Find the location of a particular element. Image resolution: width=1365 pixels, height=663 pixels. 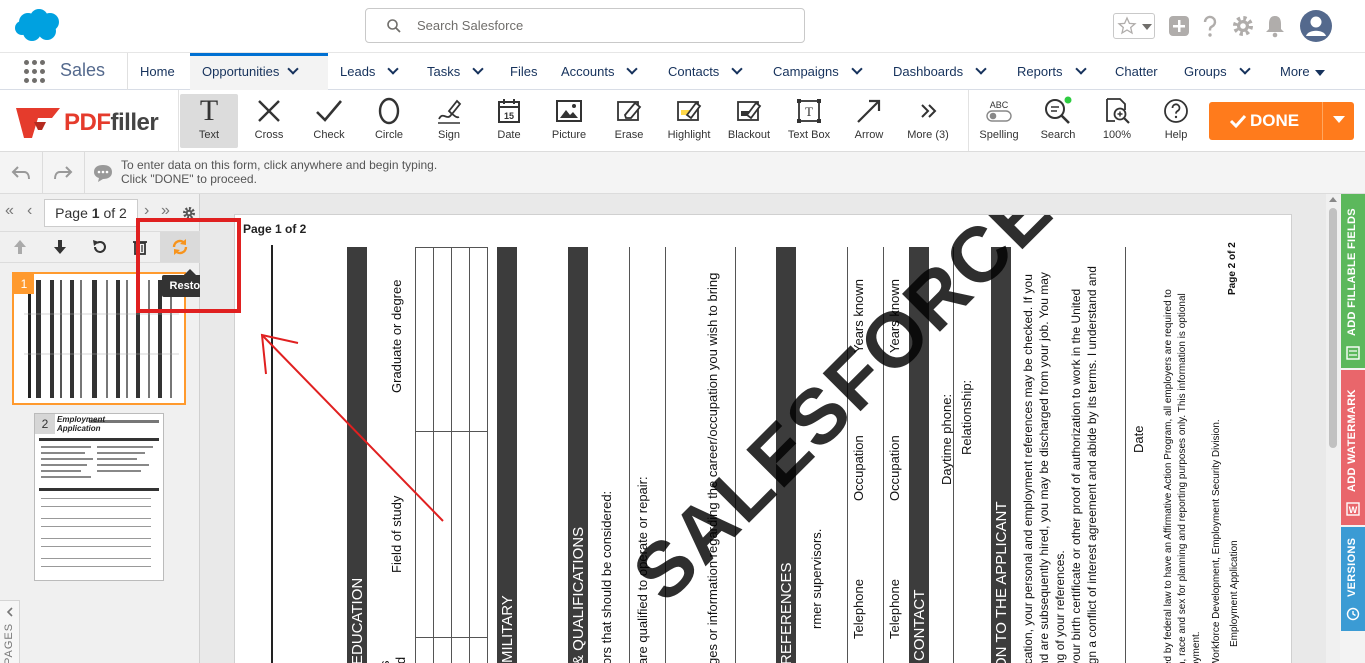

pdffiller-logo-icon is located at coordinates (38, 123).